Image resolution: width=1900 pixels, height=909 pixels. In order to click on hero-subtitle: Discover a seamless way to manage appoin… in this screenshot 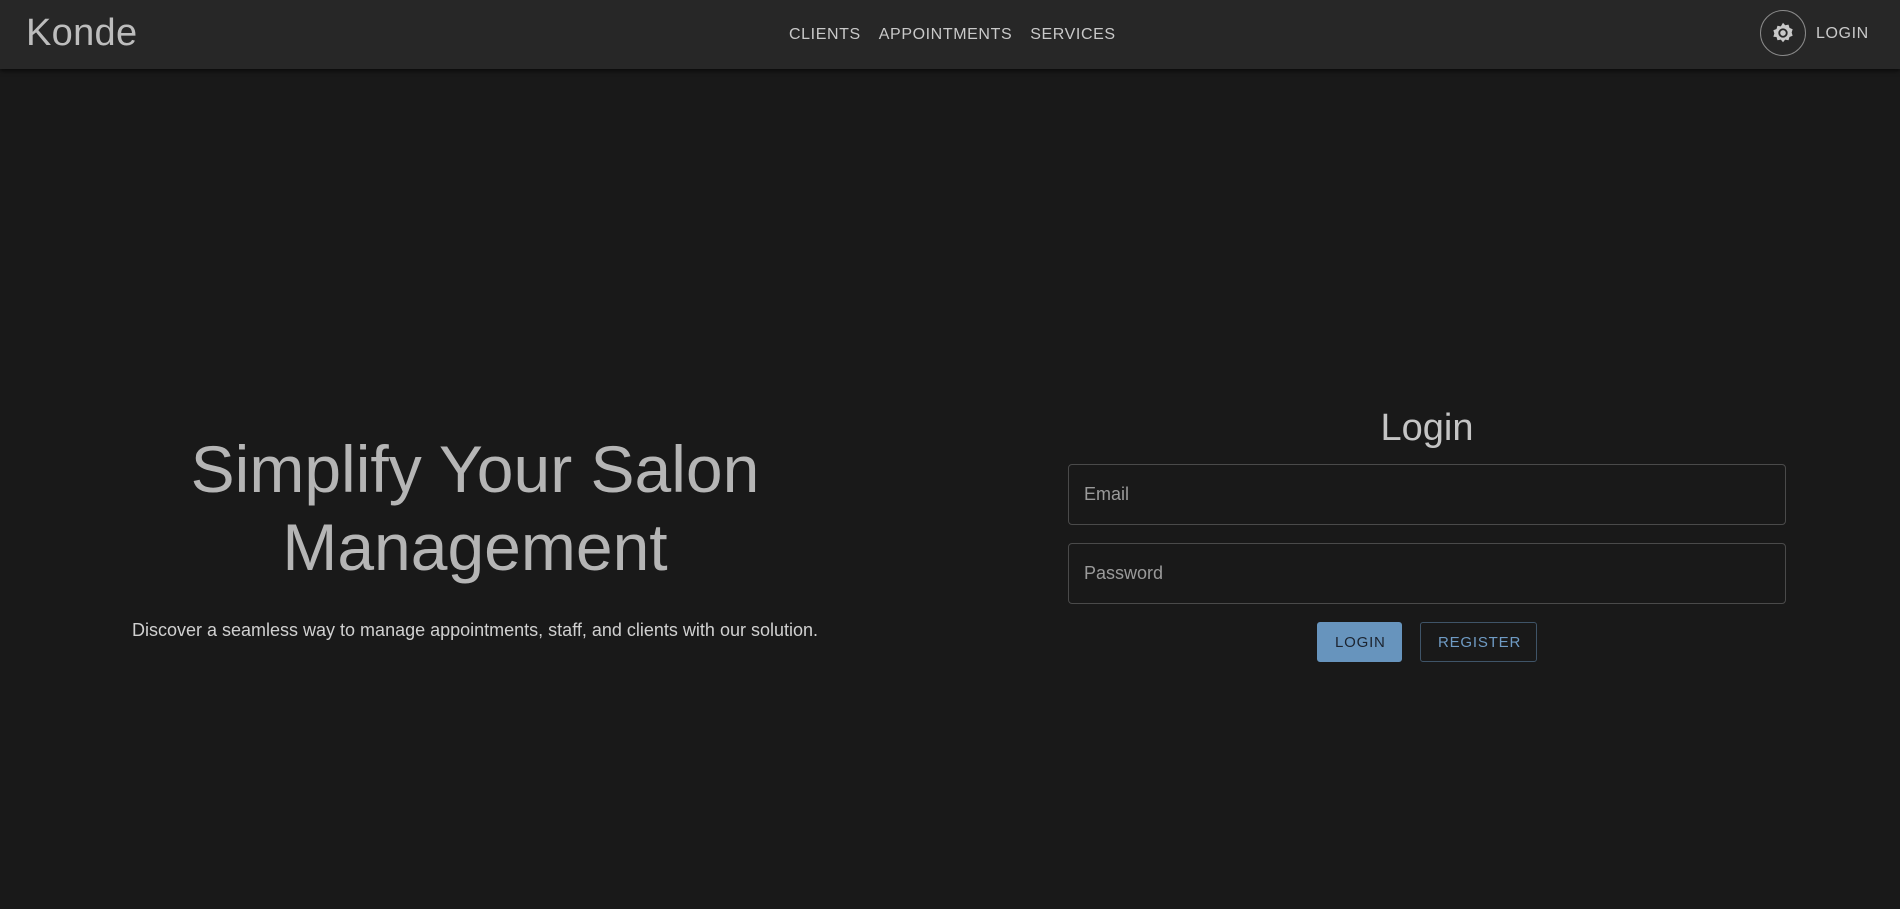, I will do `click(474, 630)`.